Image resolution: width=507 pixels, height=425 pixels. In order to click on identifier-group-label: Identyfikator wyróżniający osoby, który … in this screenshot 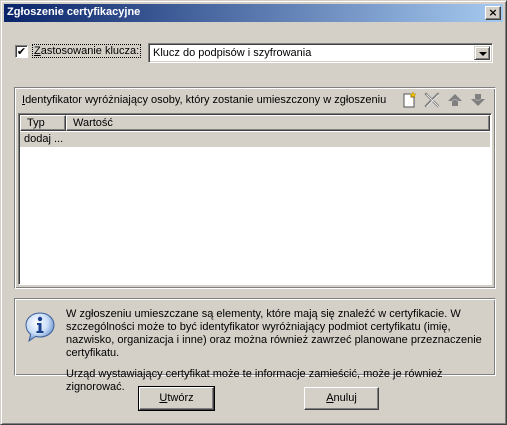, I will do `click(204, 100)`.